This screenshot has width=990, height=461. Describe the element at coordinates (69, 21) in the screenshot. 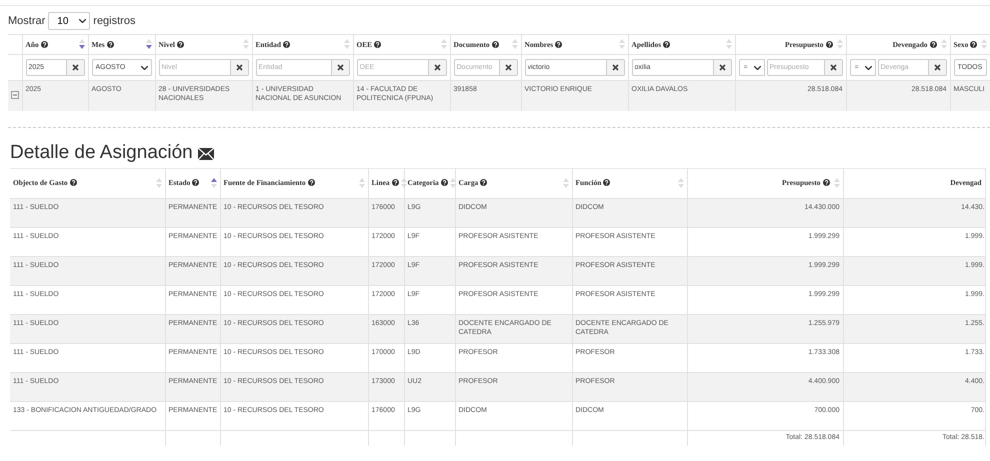

I see `length-select: 10` at that location.